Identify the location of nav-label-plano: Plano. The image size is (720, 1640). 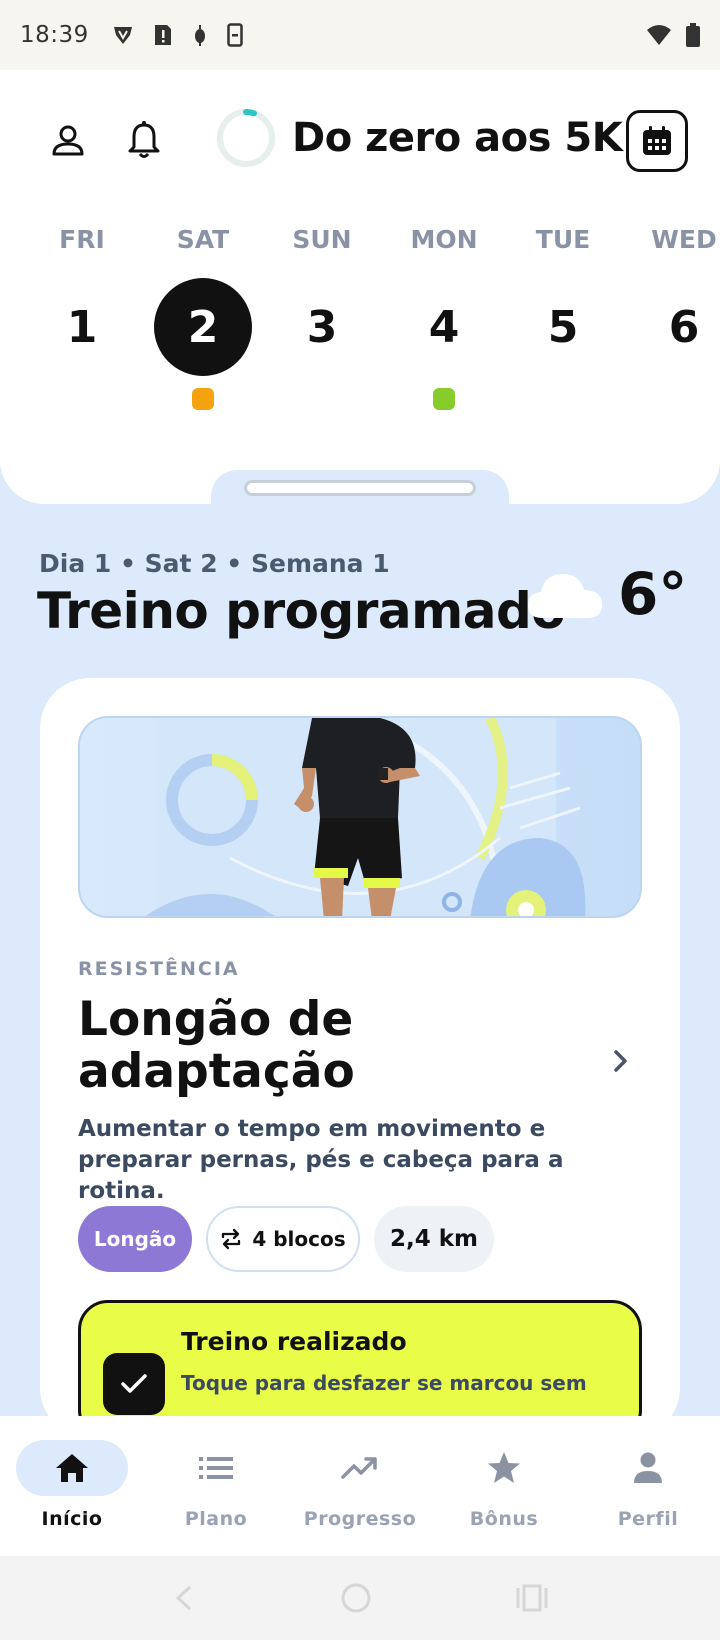
(216, 1519).